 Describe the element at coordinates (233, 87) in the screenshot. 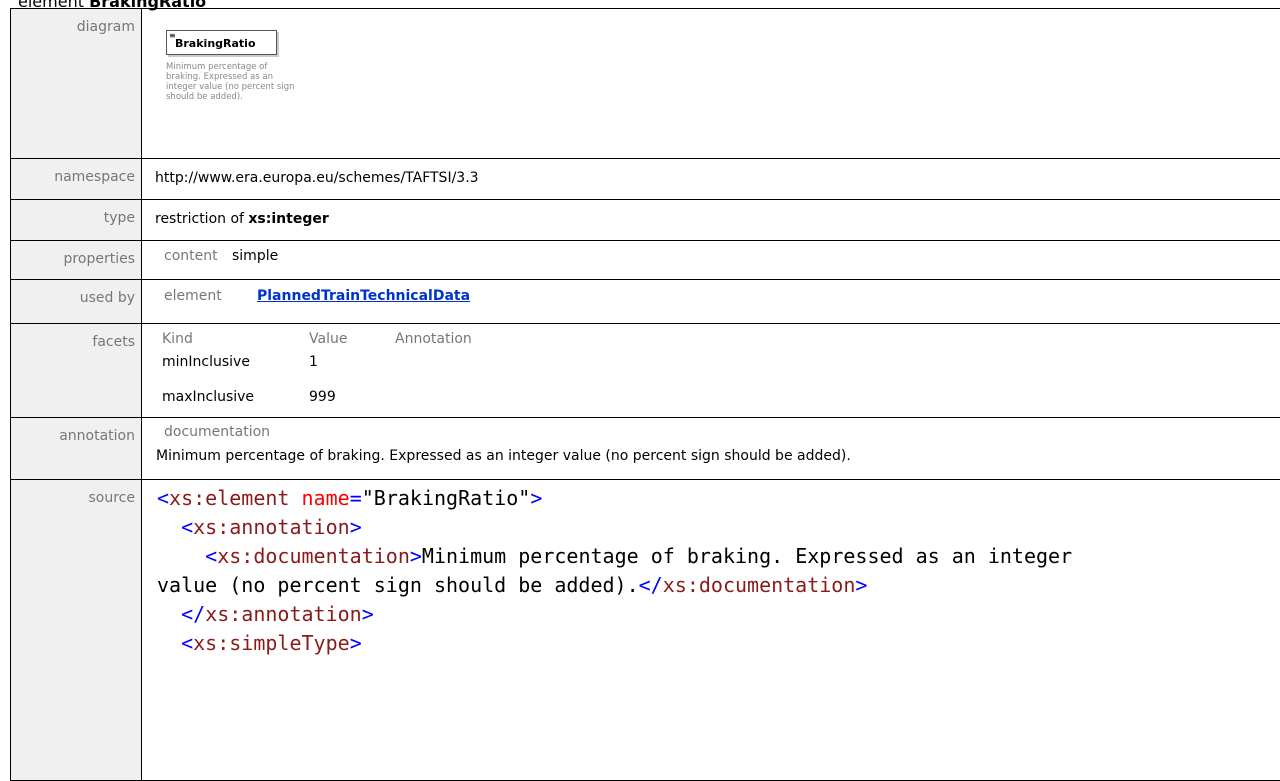

I see `diagram-desc-line: integer value (no percent sign` at that location.